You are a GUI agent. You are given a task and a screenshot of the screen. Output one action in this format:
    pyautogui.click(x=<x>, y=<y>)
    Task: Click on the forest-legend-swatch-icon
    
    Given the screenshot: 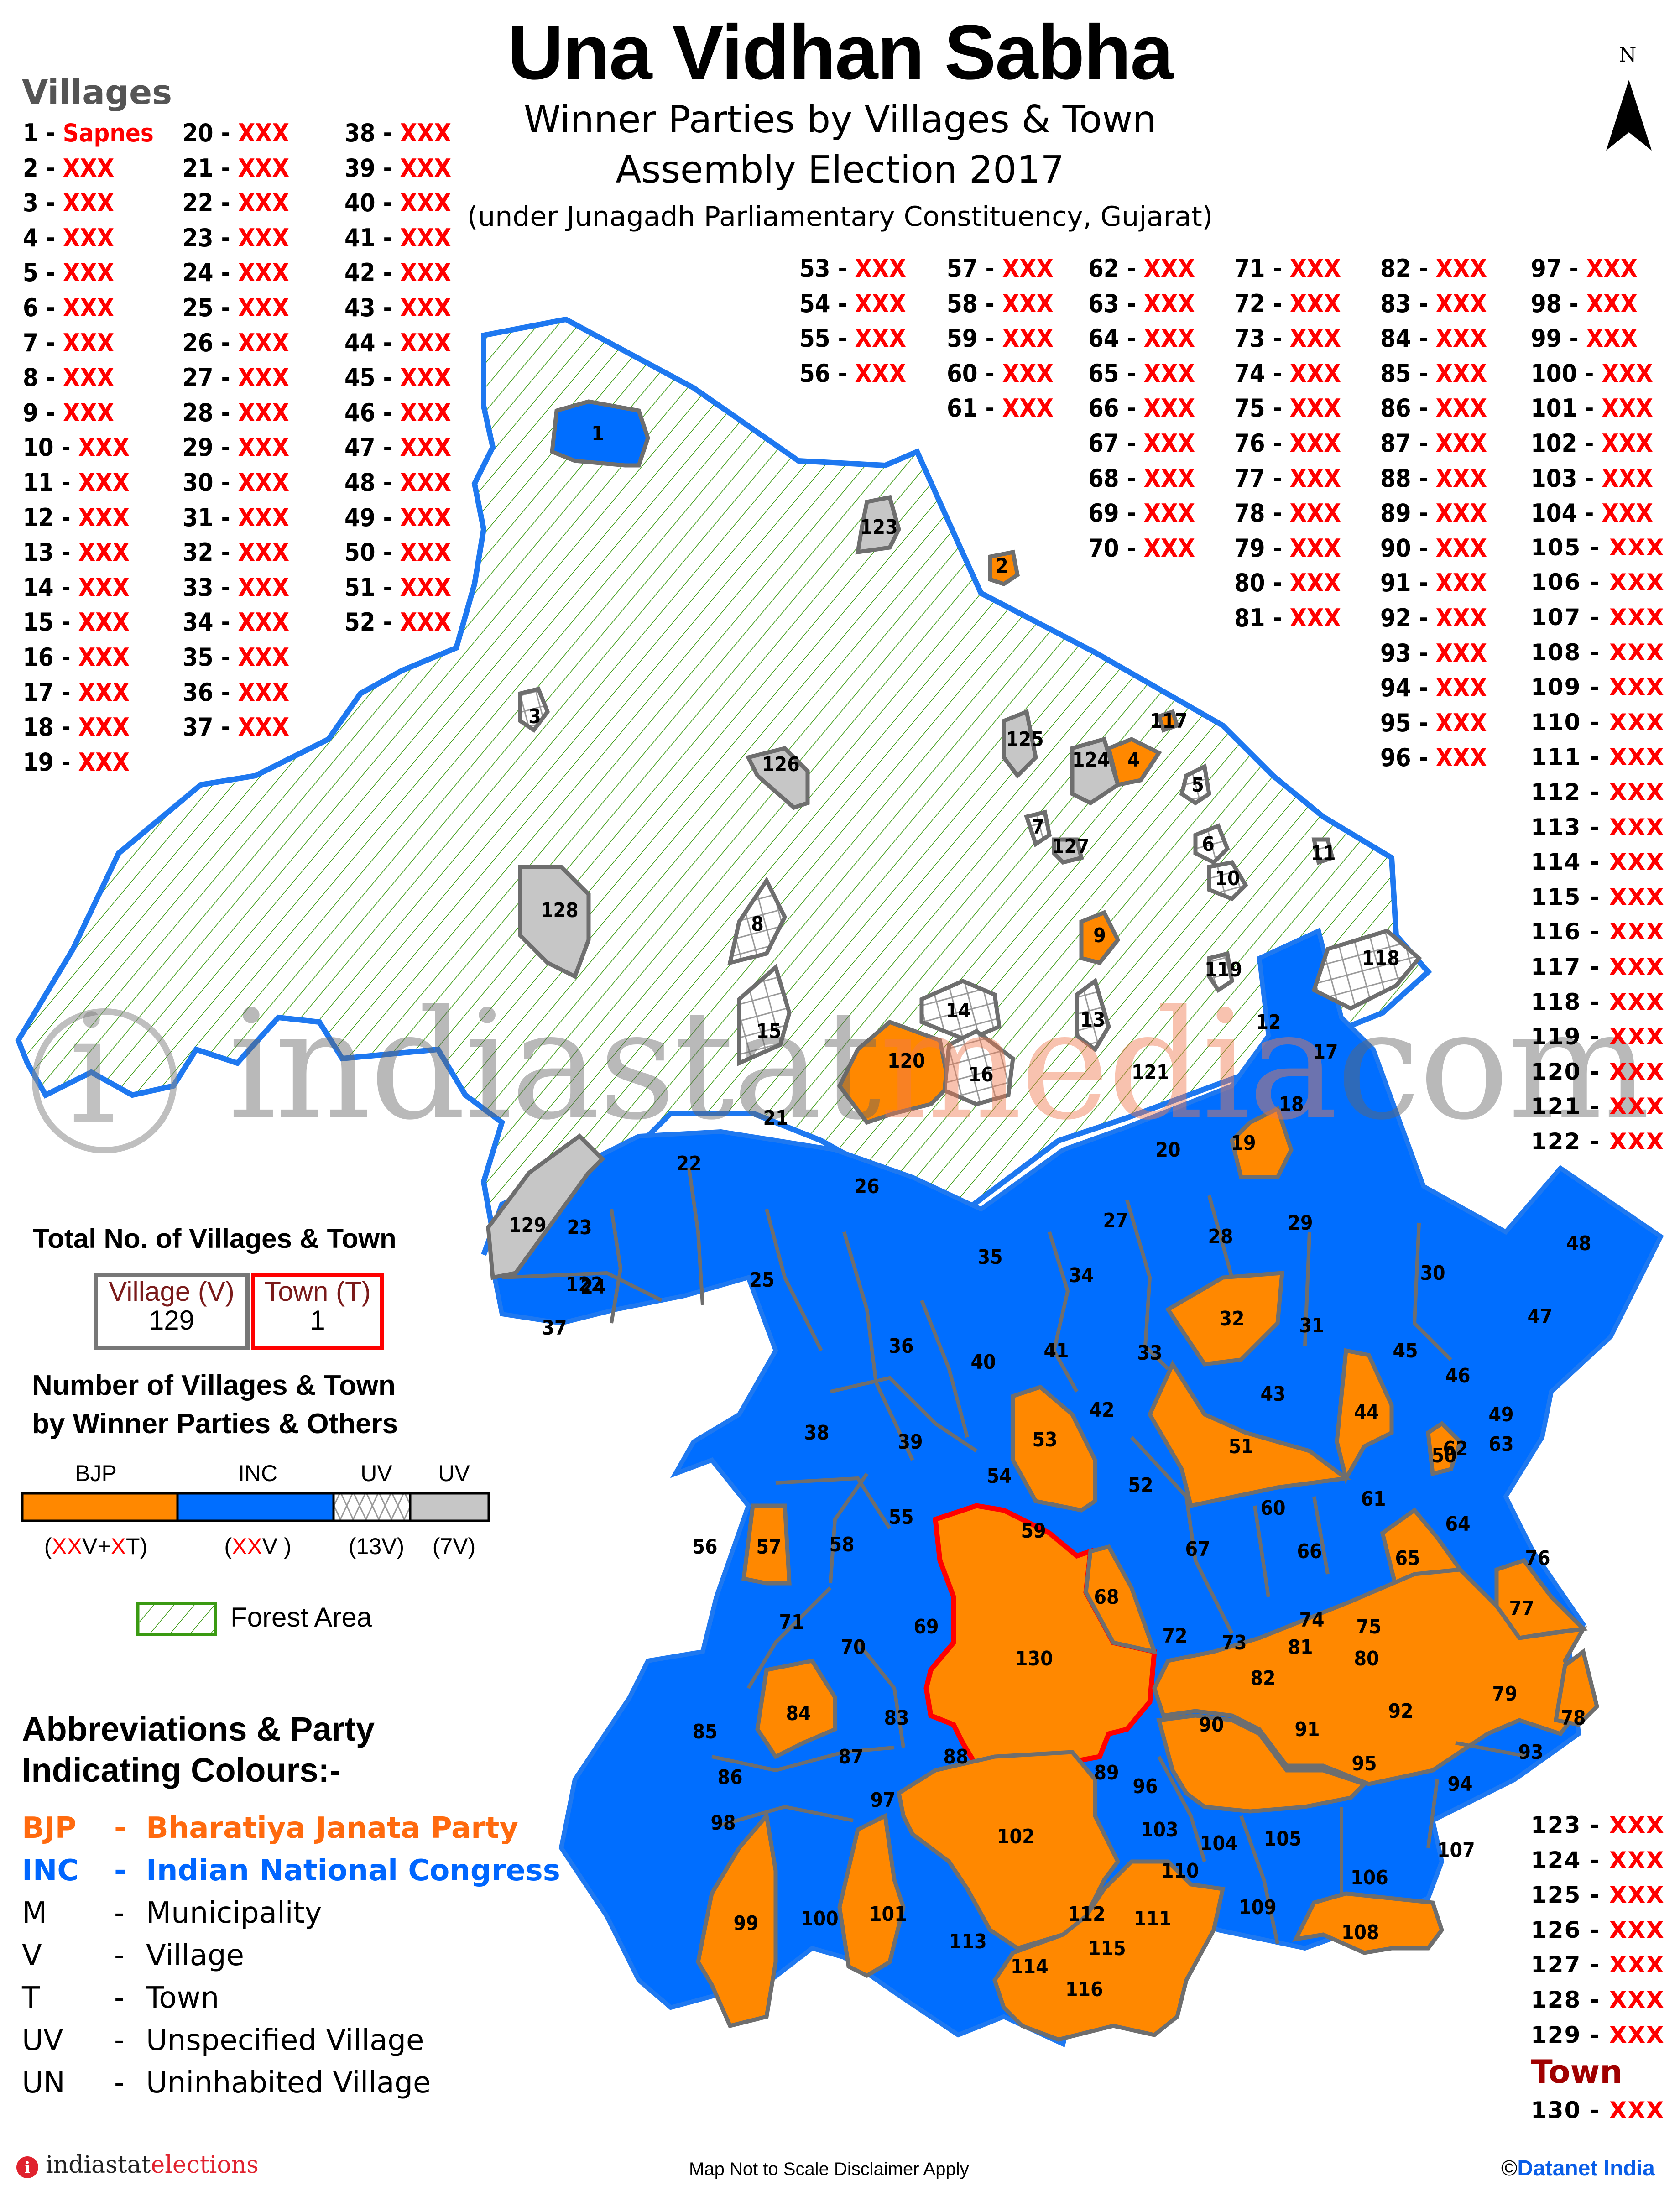 What is the action you would take?
    pyautogui.click(x=177, y=1619)
    